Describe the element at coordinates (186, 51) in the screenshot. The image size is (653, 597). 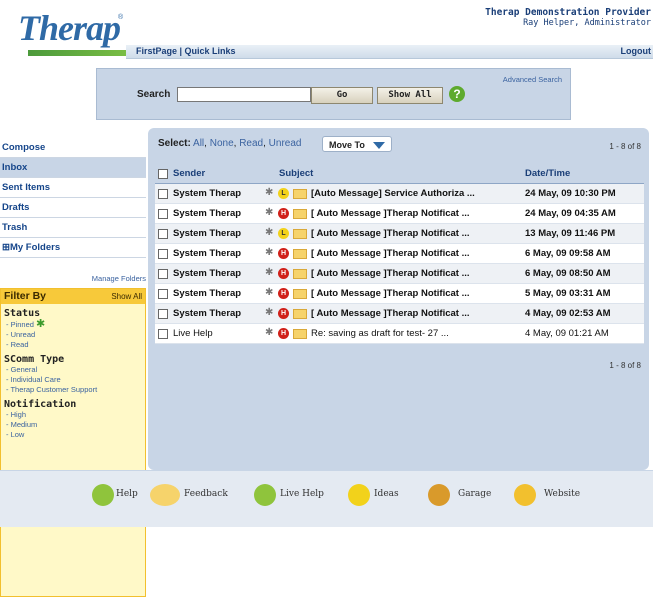
I see `nav-links: FirstPage | Quick Links` at that location.